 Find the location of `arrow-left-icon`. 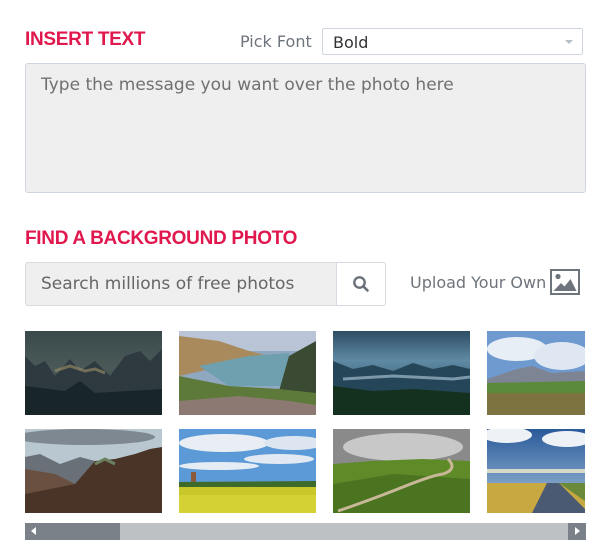

arrow-left-icon is located at coordinates (33, 531).